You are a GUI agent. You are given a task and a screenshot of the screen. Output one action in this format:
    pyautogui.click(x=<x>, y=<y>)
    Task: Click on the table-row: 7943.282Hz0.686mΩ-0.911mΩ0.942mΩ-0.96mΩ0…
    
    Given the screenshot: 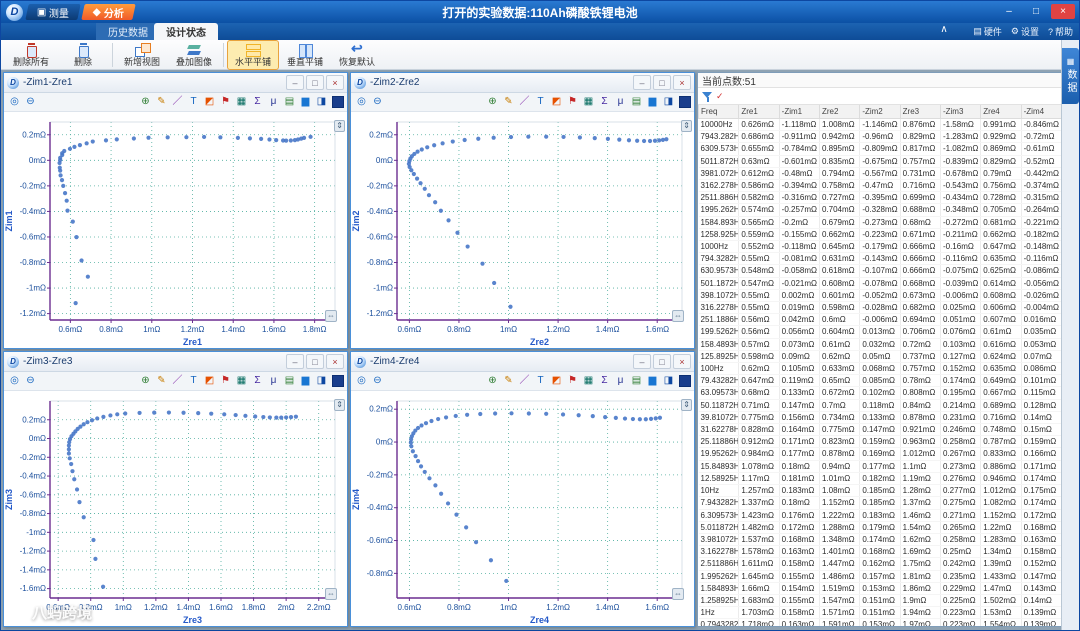 What is the action you would take?
    pyautogui.click(x=880, y=137)
    